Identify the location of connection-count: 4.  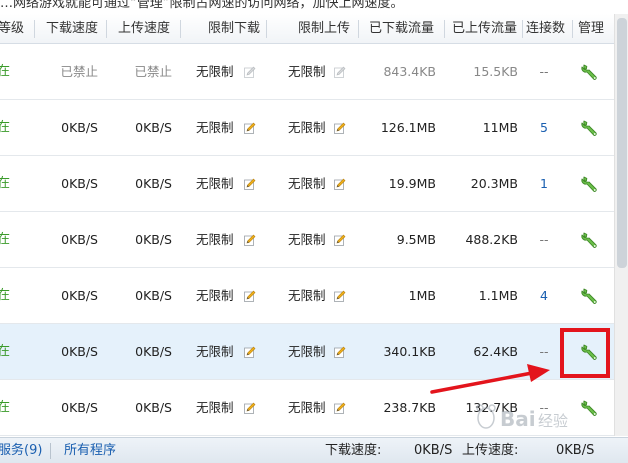
(544, 296).